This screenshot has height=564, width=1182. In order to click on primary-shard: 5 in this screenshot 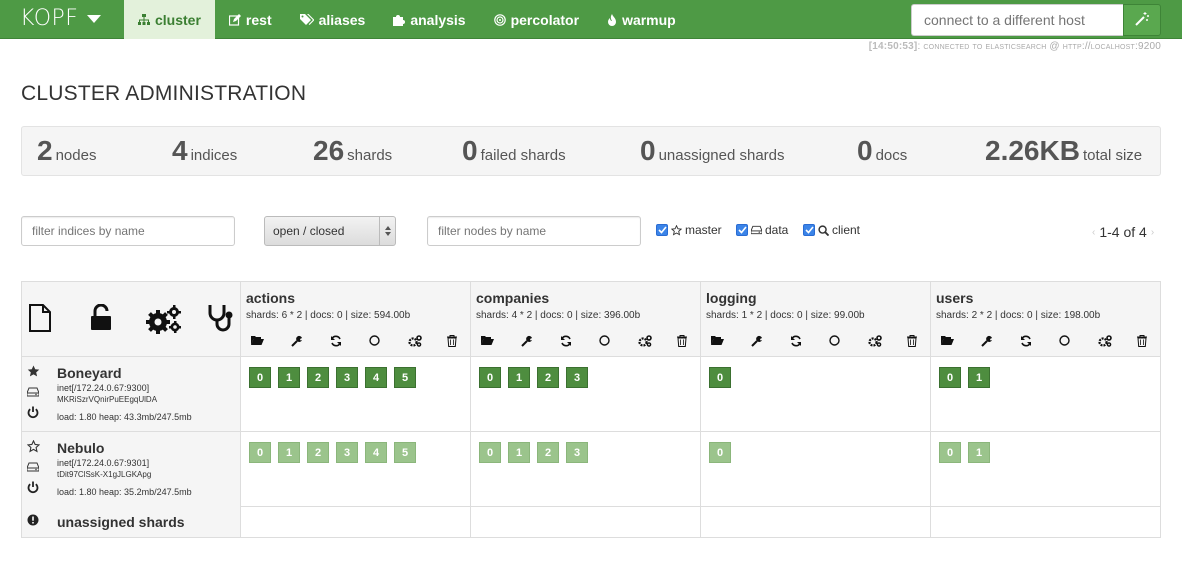, I will do `click(405, 377)`.